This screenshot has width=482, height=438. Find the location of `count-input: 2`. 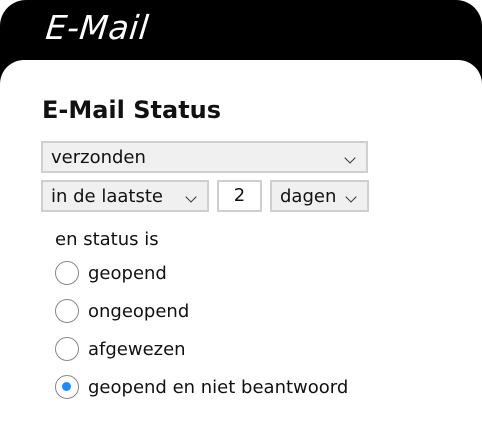

count-input: 2 is located at coordinates (239, 196).